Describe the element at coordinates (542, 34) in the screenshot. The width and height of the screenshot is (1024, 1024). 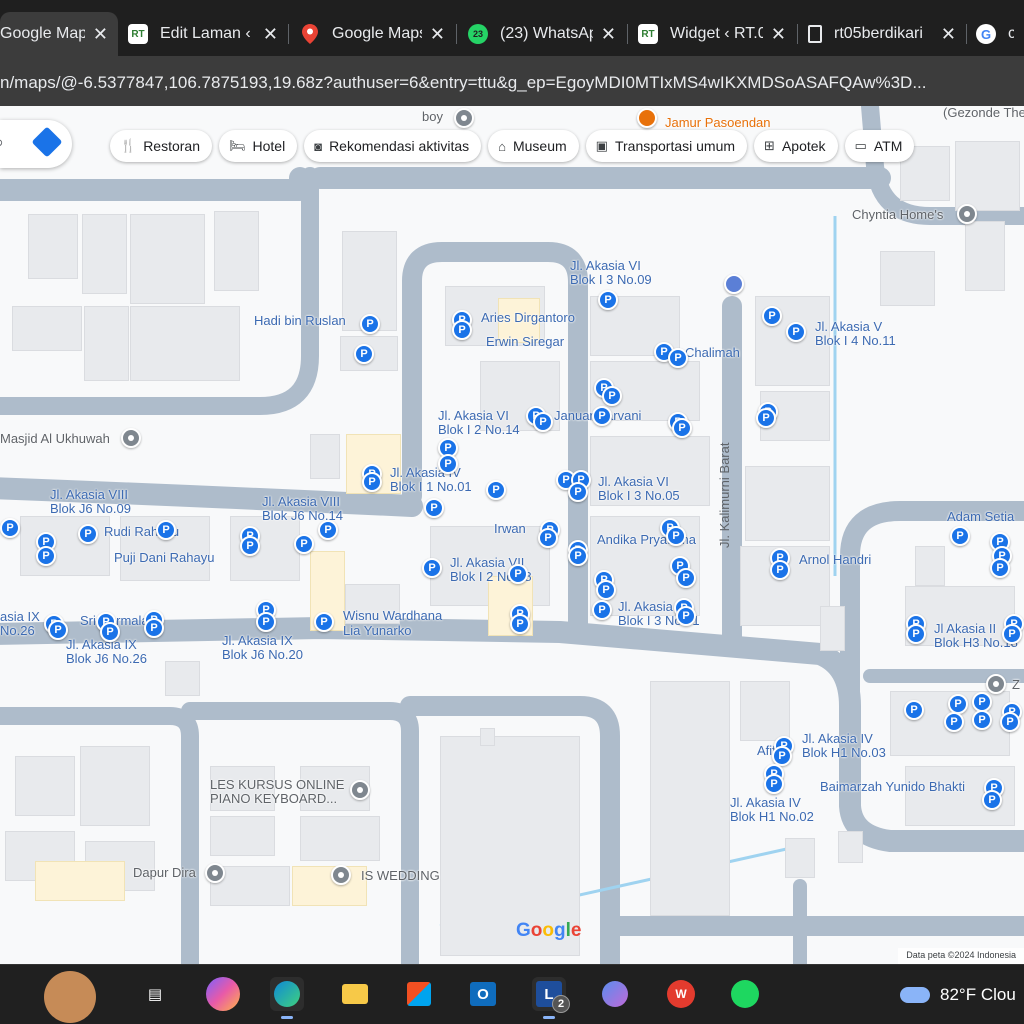
I see `tab-whatsapp: 23 (23) WhatsApp ✕` at that location.